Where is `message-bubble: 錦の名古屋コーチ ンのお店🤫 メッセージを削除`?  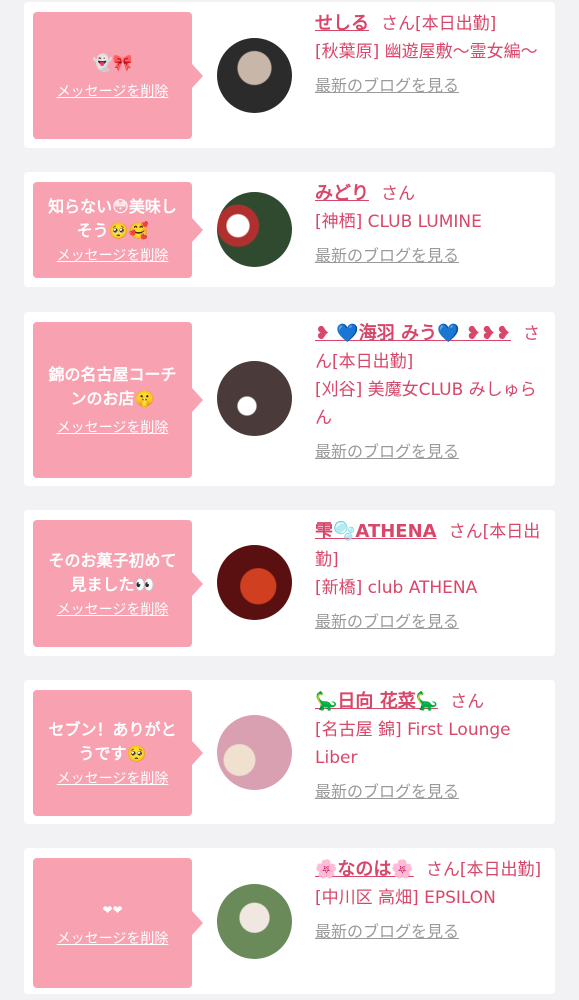
message-bubble: 錦の名古屋コーチ ンのお店🤫 メッセージを削除 is located at coordinates (118, 400).